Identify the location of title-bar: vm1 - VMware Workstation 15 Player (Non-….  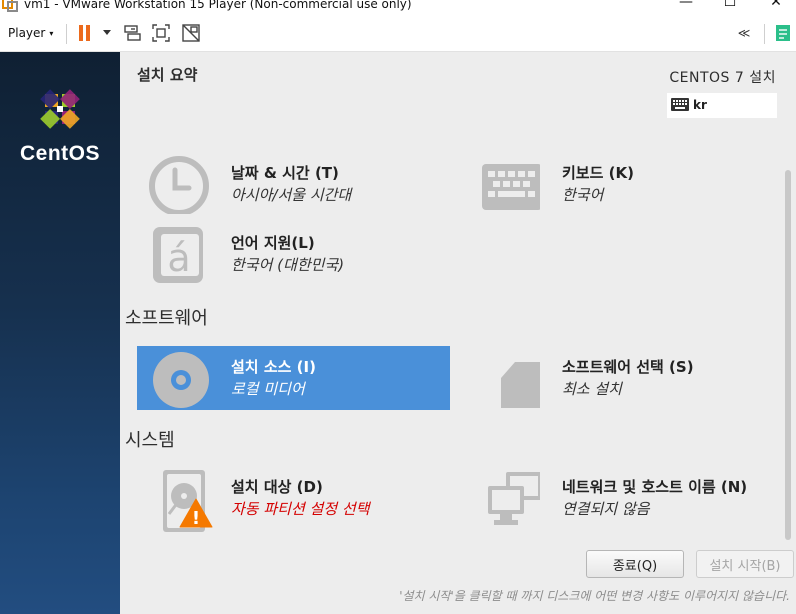
(398, 7).